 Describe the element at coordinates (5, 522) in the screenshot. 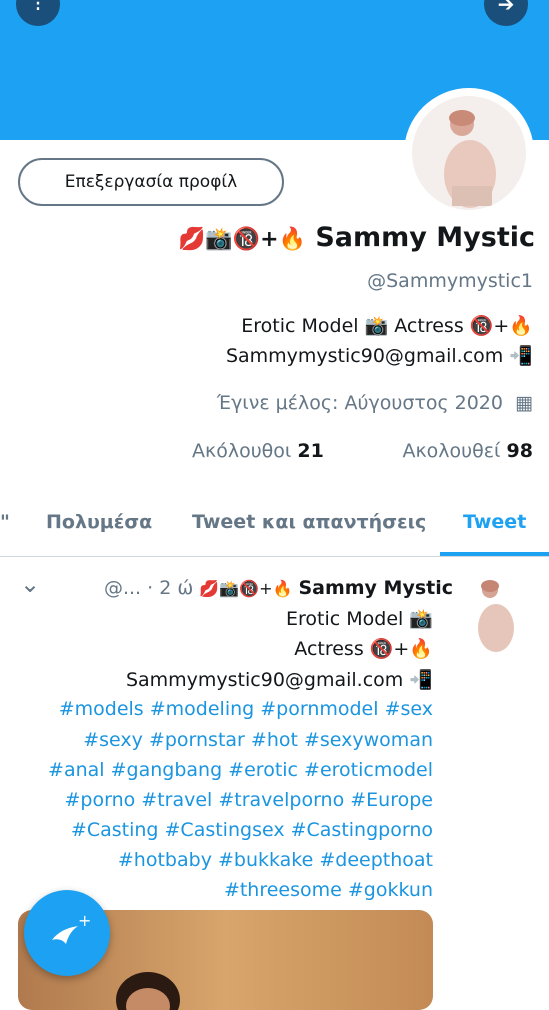

I see `tab-likes: "` at that location.